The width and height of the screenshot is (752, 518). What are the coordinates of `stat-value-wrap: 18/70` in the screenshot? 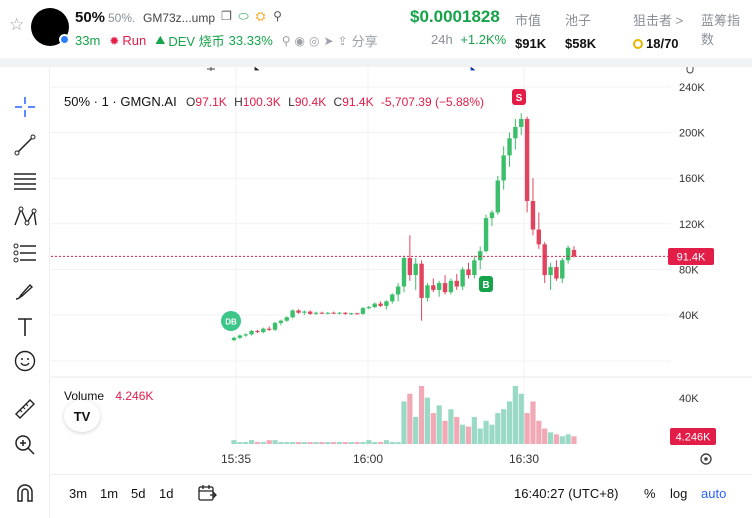 It's located at (658, 43).